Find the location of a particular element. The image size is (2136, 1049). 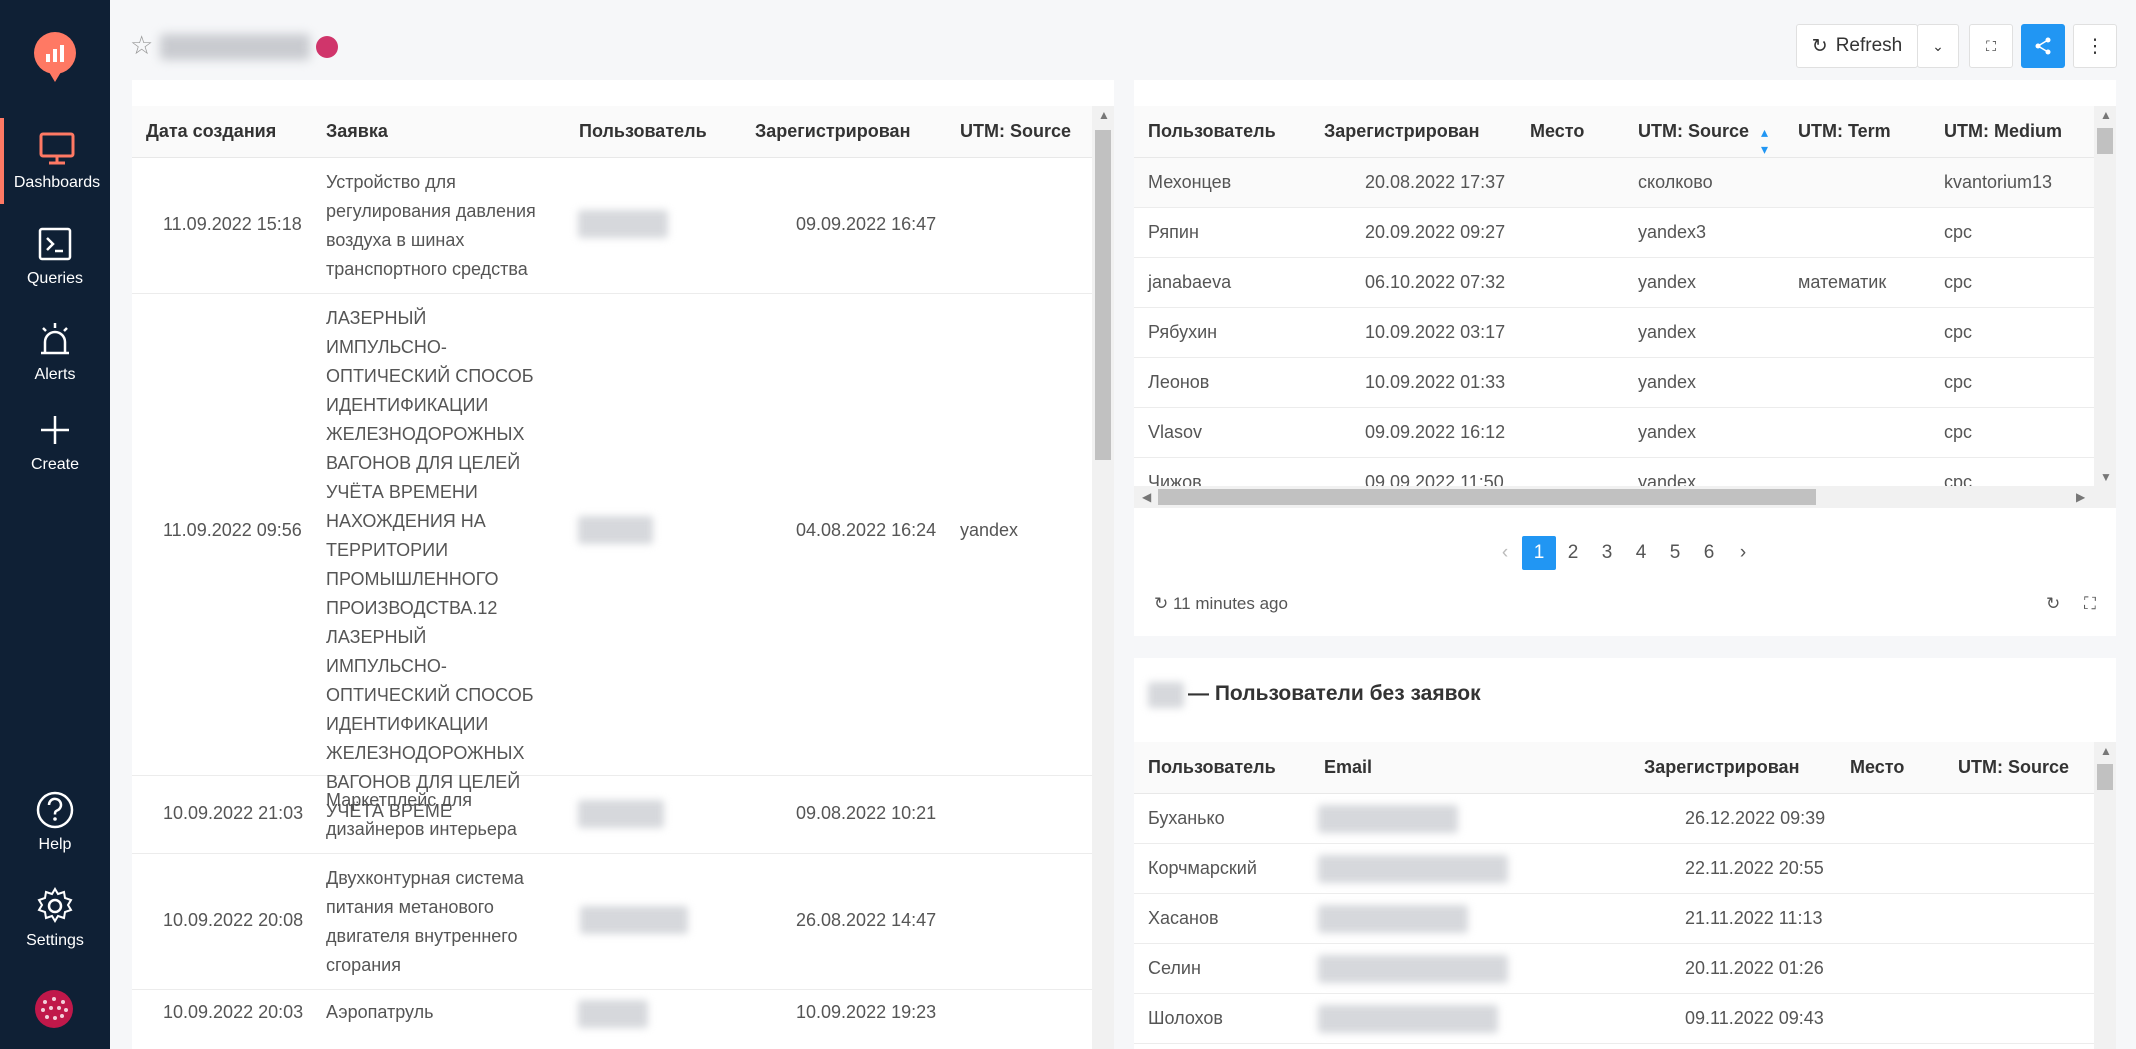

fullscreen-button: ⛶ is located at coordinates (1991, 46).